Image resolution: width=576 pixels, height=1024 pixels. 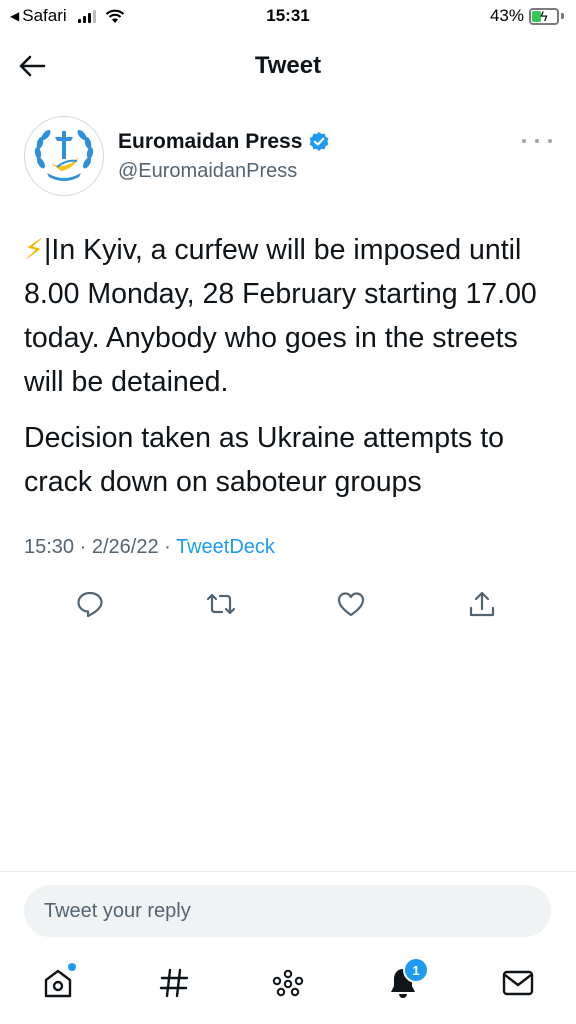 I want to click on tweet-author: Euromaidan Press @EuromaidanPress, so click(x=288, y=156).